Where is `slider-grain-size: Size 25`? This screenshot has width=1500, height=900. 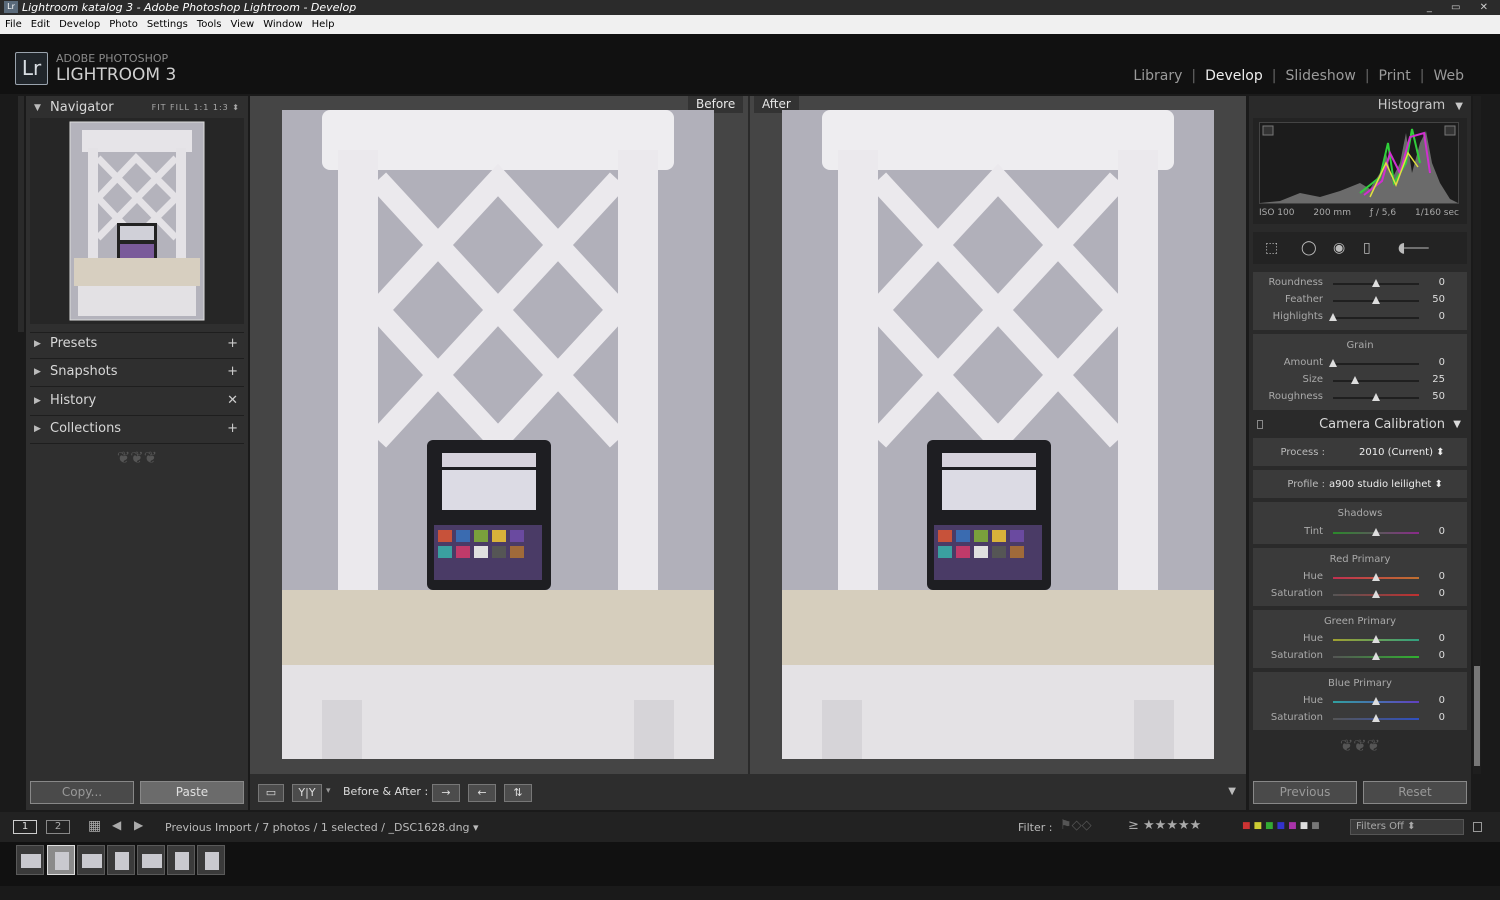 slider-grain-size: Size 25 is located at coordinates (1360, 380).